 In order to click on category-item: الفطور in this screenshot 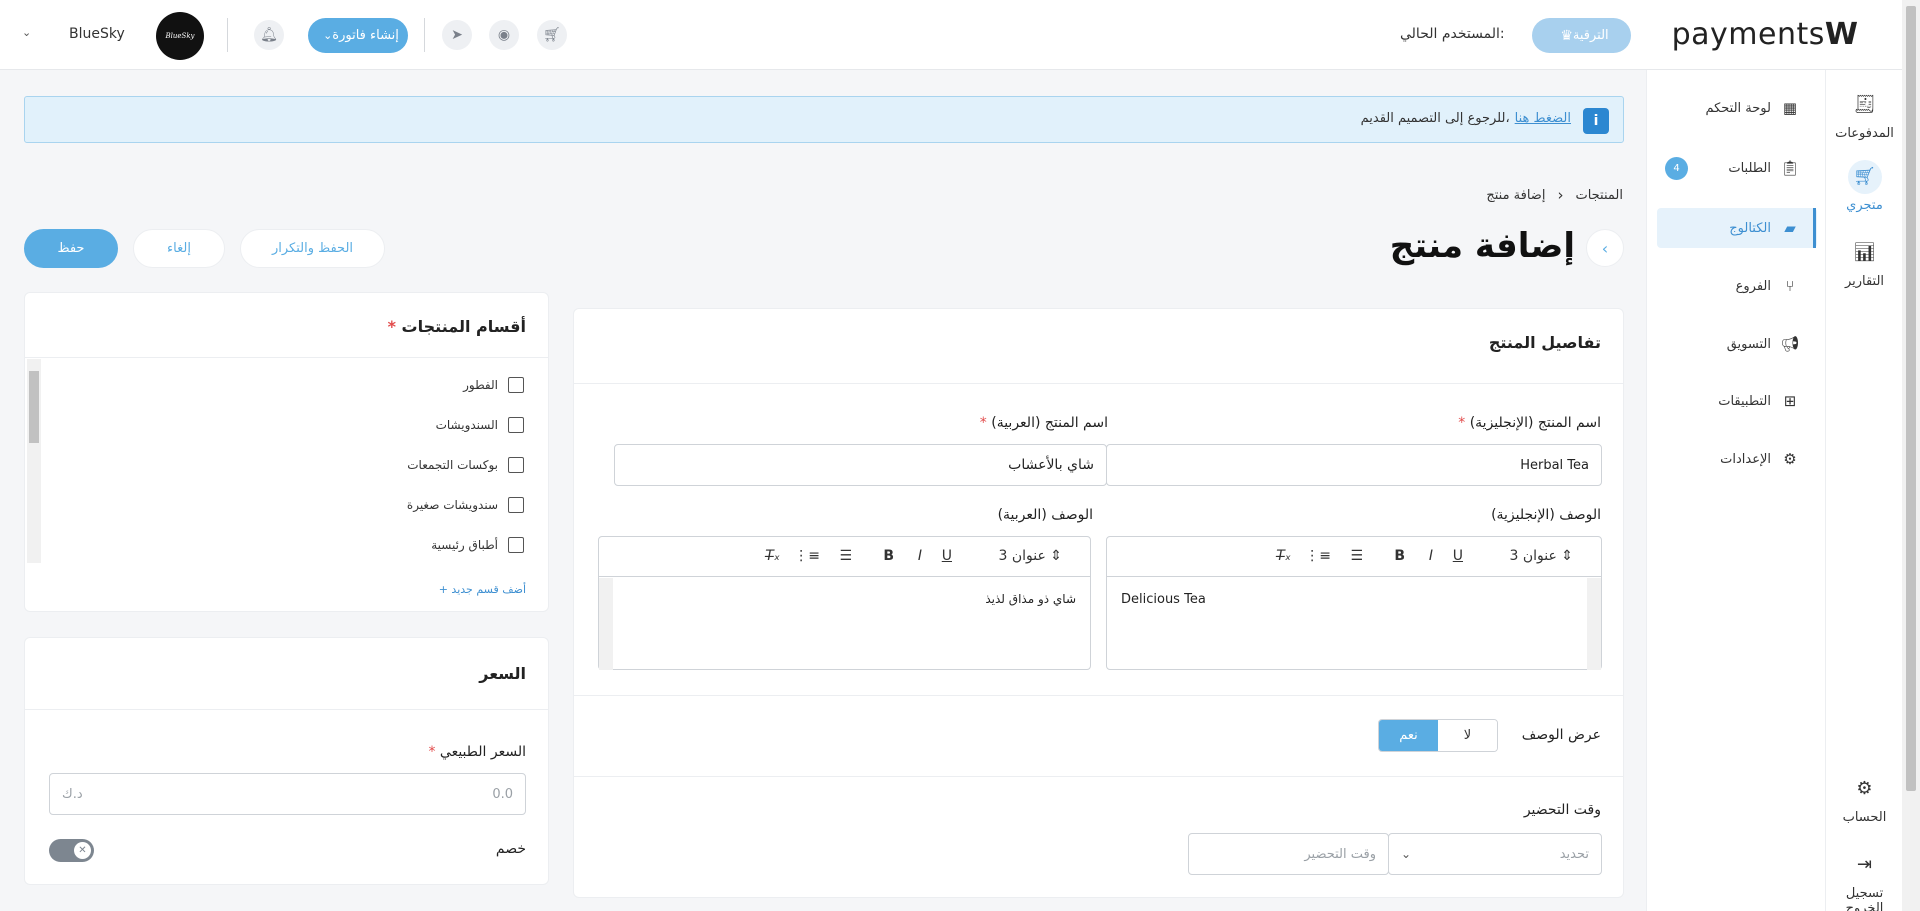, I will do `click(493, 385)`.